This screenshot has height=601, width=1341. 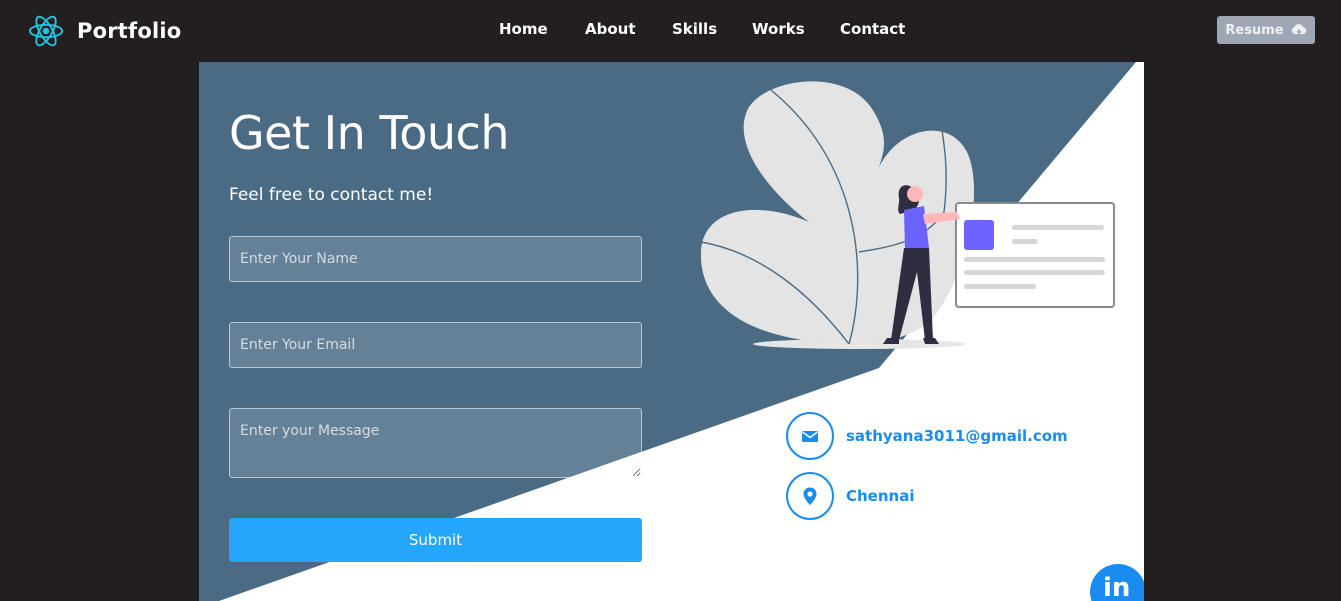 I want to click on contact-email-row: sathyana3011@gmail.com, so click(x=927, y=436).